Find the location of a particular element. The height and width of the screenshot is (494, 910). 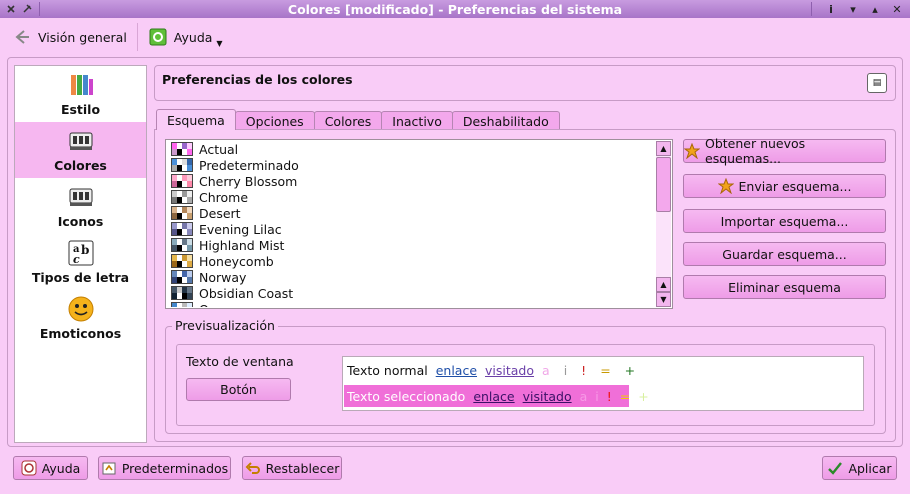

help-label: Ayuda is located at coordinates (193, 37).